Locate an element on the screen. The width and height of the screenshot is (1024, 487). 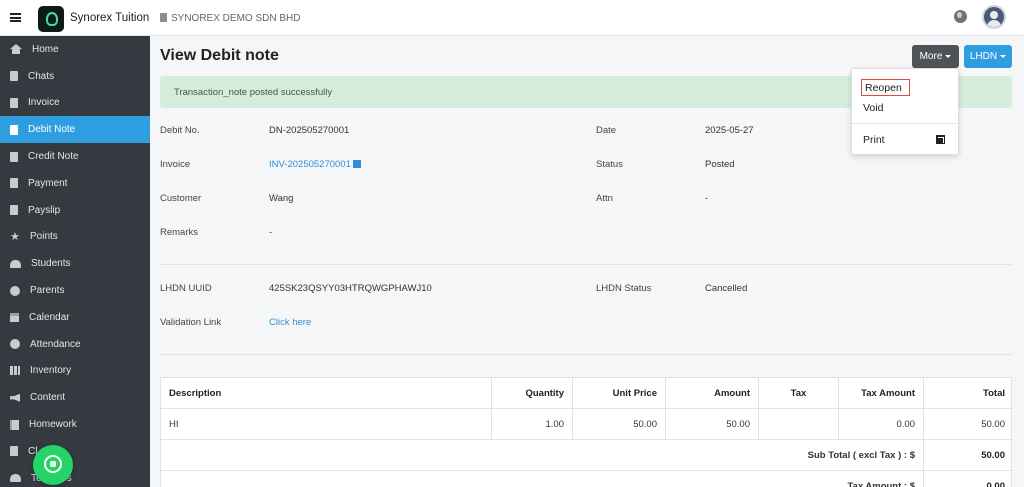
tax-amount-label: Tax Amount : $ is located at coordinates (542, 479).